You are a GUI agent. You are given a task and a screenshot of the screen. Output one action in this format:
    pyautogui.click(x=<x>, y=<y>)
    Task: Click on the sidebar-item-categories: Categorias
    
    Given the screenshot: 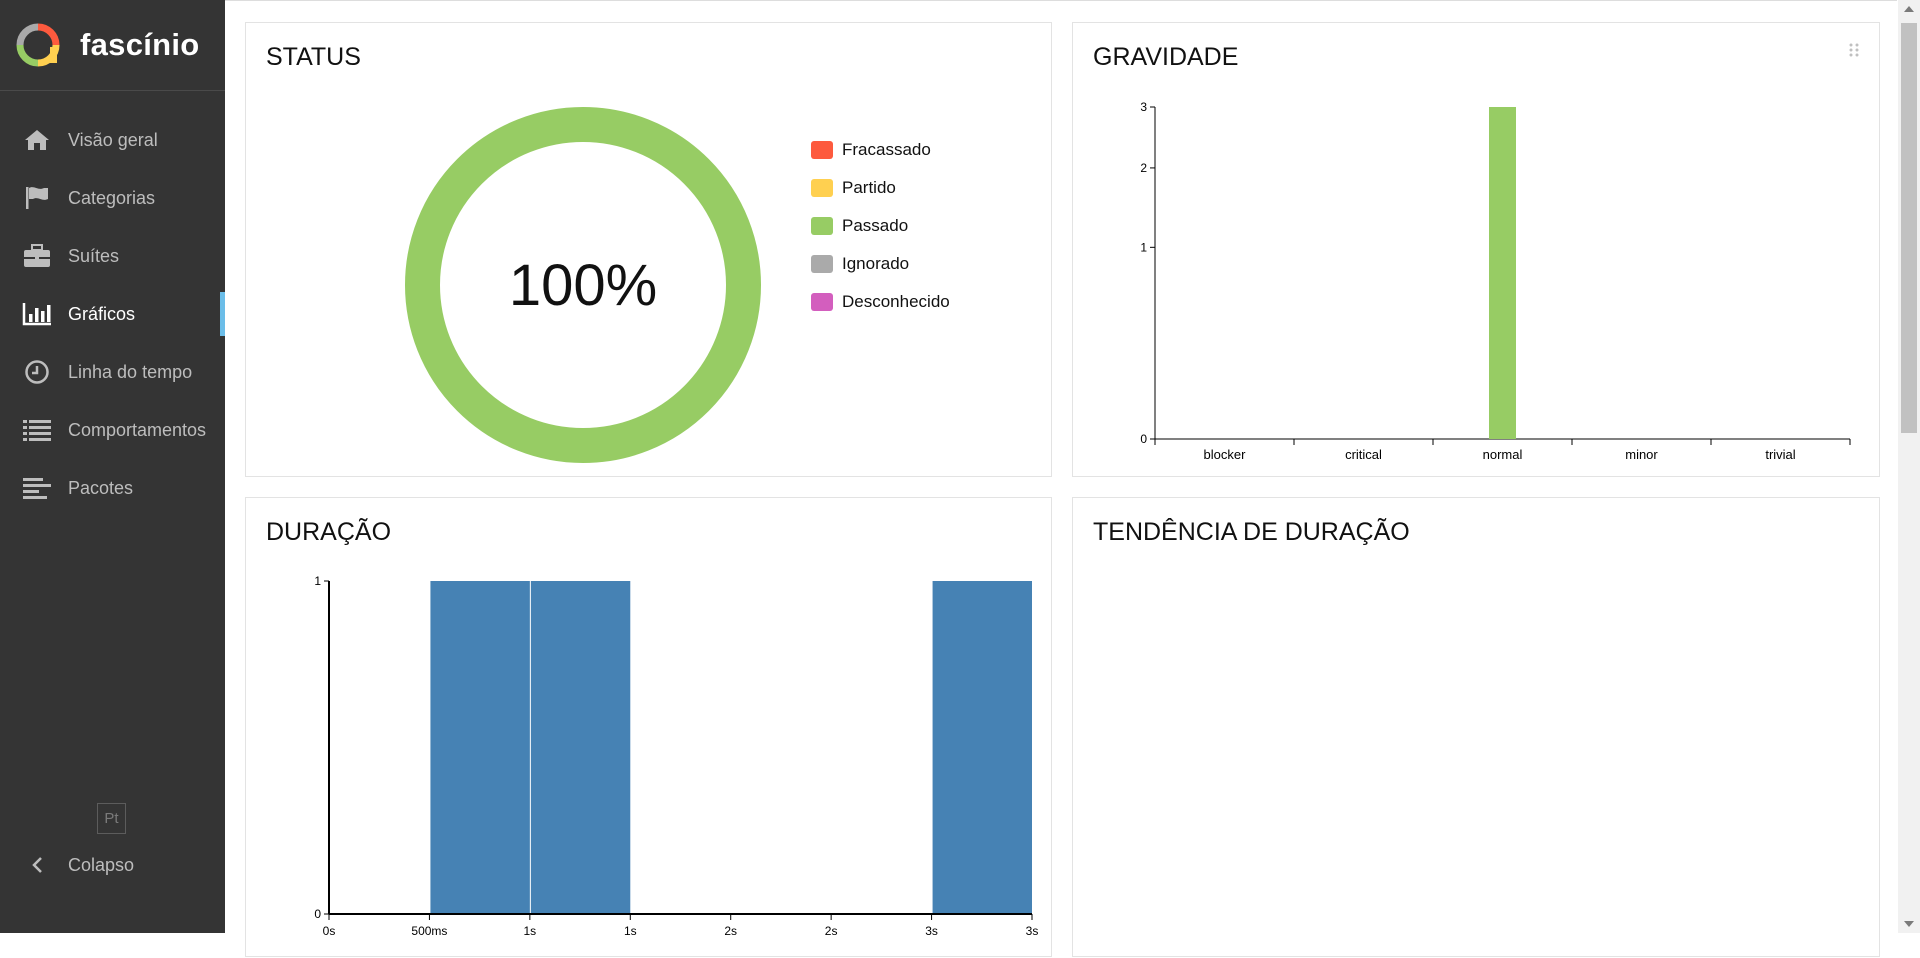 What is the action you would take?
    pyautogui.click(x=112, y=198)
    